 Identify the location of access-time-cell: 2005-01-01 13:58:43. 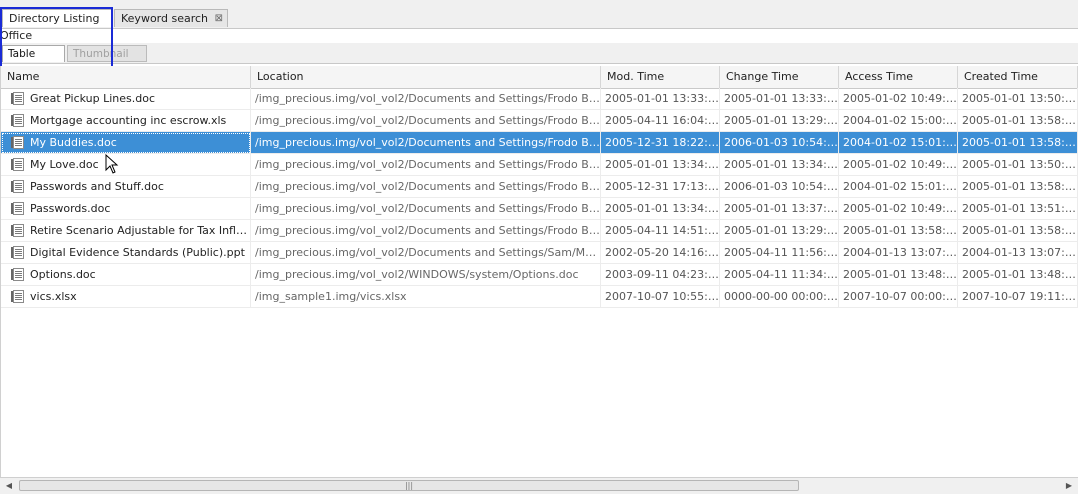
(898, 231).